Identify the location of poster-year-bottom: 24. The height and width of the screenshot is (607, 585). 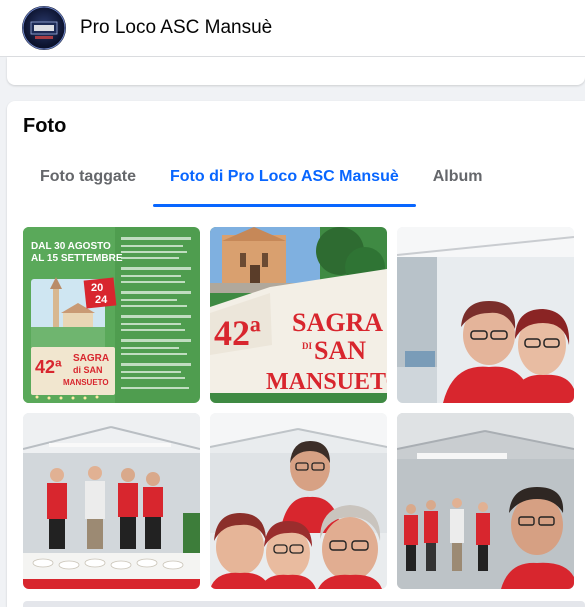
(101, 300).